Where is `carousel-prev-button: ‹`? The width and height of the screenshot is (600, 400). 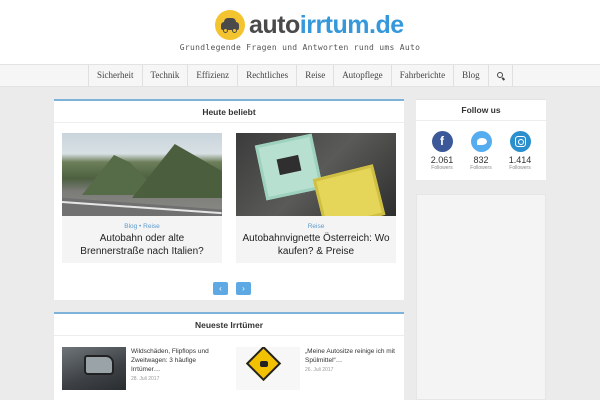 carousel-prev-button: ‹ is located at coordinates (220, 288).